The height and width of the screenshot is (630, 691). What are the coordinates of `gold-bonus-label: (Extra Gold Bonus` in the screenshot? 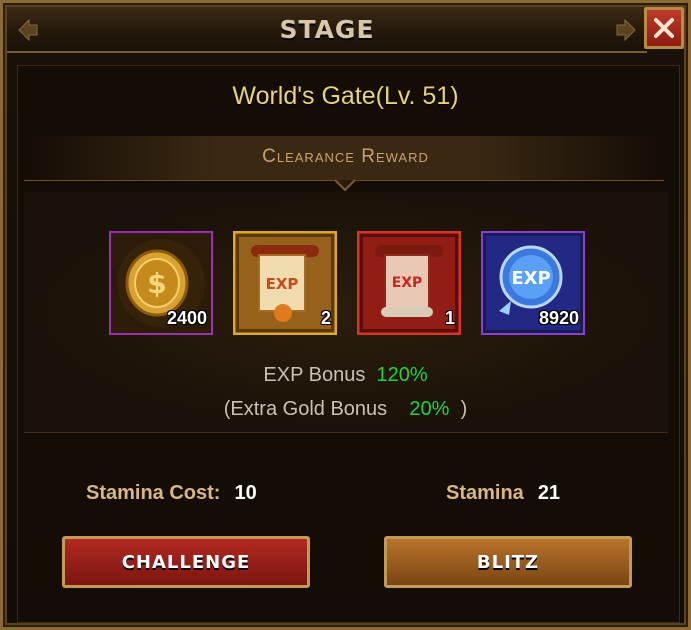 It's located at (305, 409).